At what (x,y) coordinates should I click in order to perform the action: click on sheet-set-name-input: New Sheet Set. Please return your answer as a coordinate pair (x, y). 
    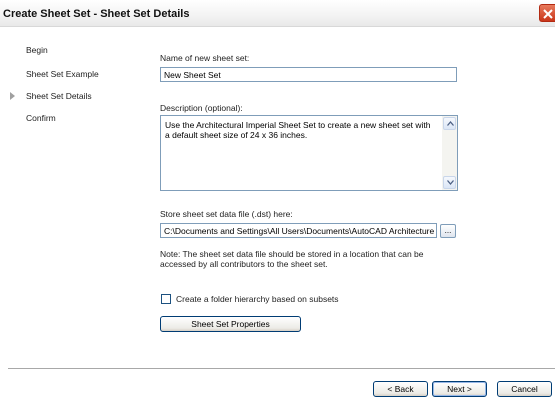
    Looking at the image, I should click on (308, 74).